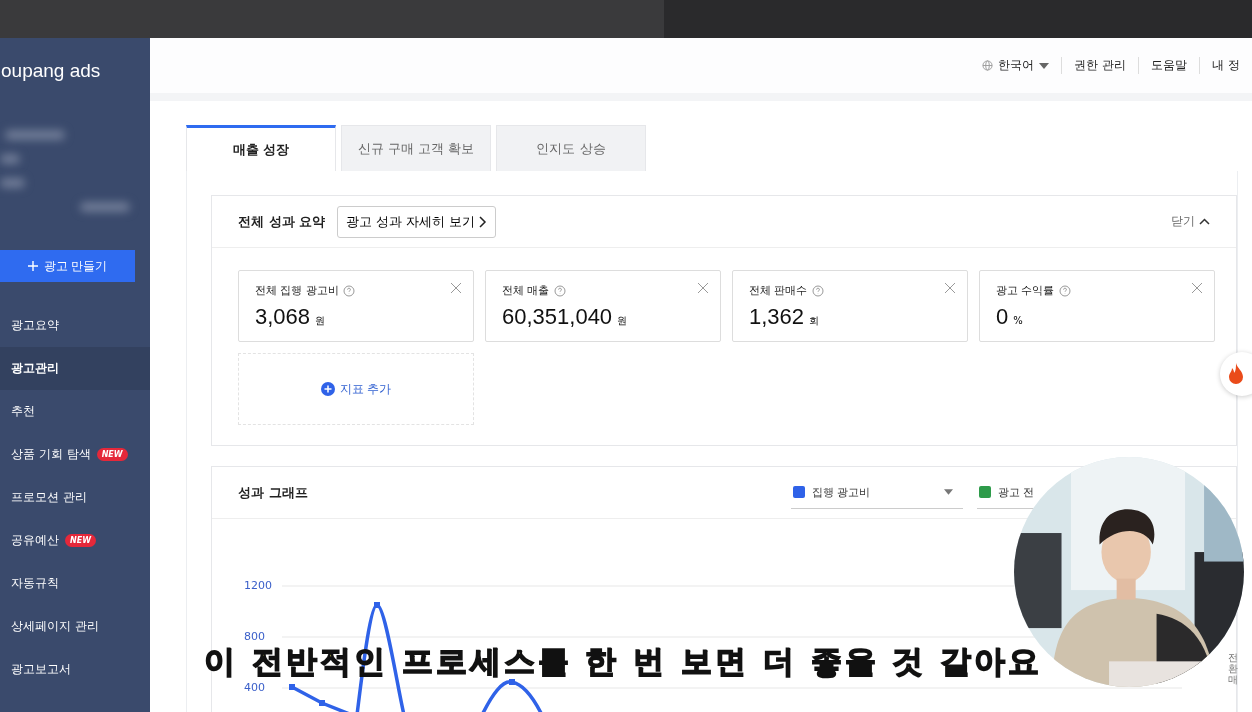 This screenshot has height=712, width=1252. I want to click on sidebar-item-label: 광고요약, so click(35, 325).